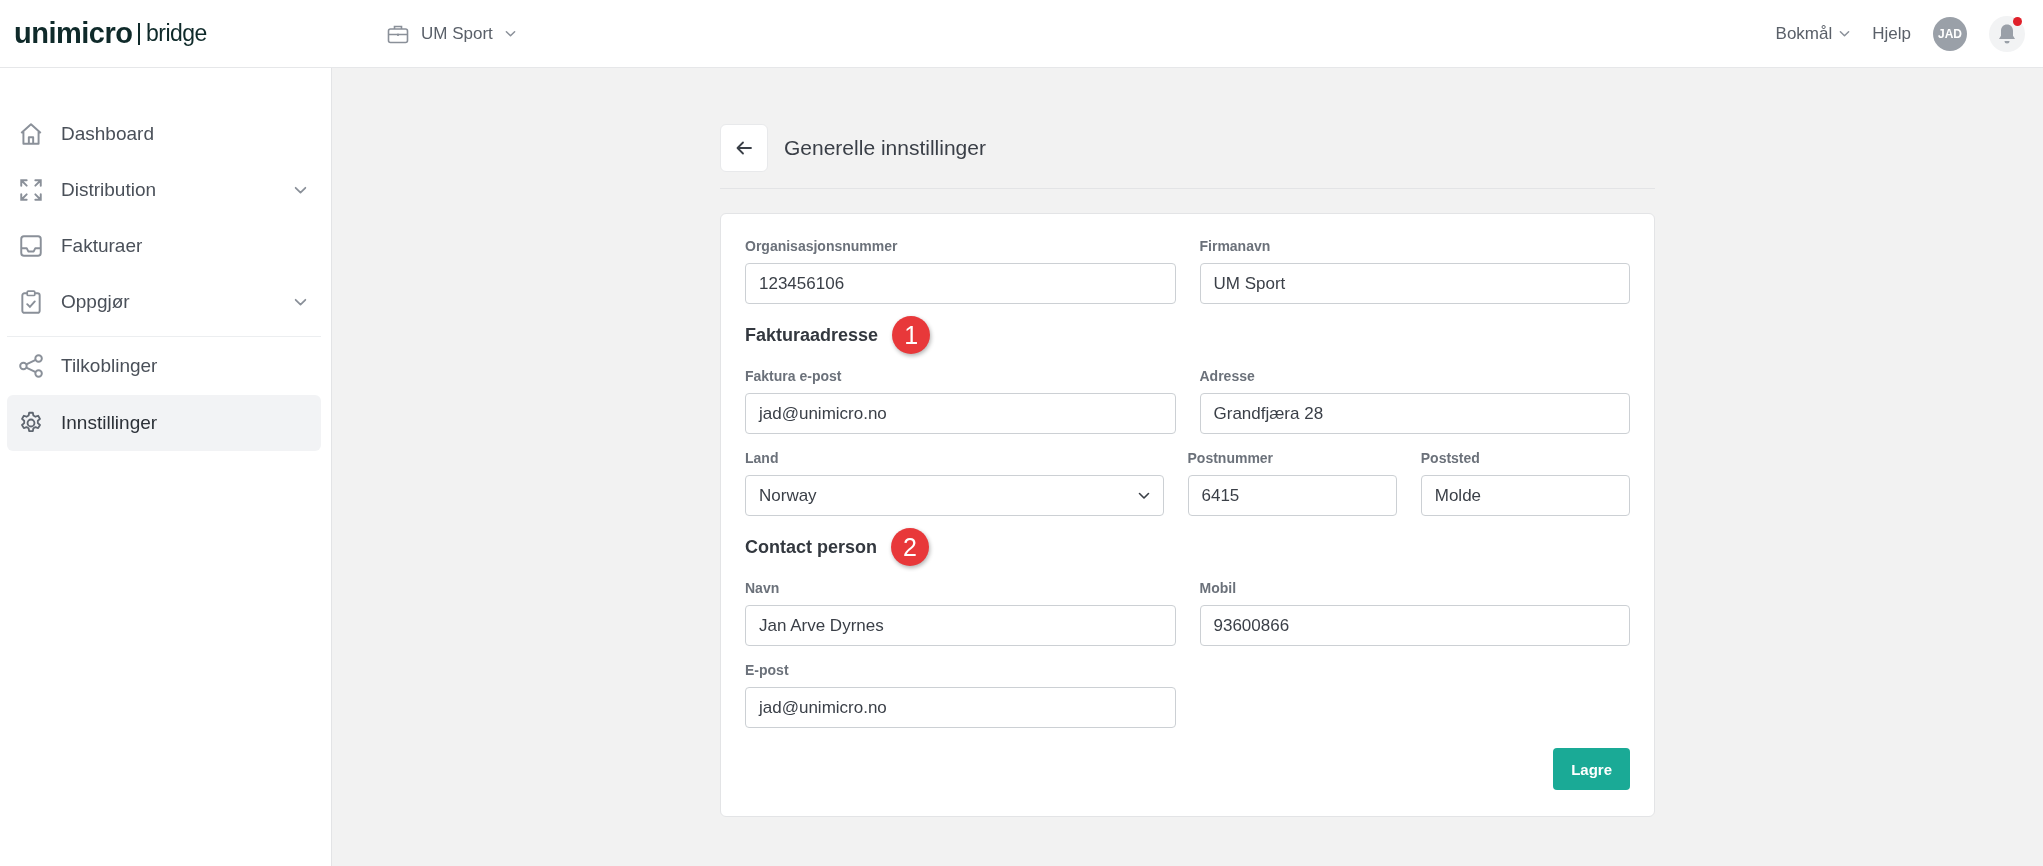  I want to click on number-badge: 1, so click(911, 335).